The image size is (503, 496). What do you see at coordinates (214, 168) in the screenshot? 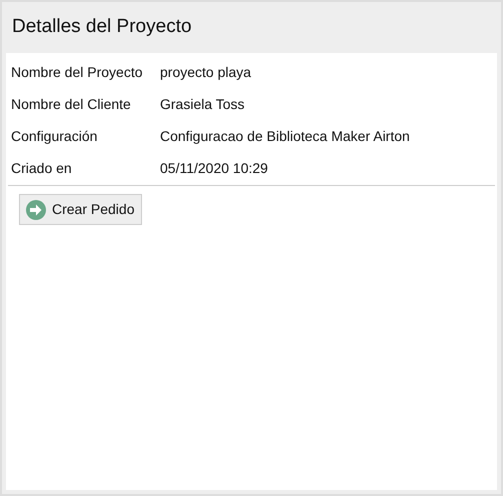
I see `field-value: 05/11/2020 10:29` at bounding box center [214, 168].